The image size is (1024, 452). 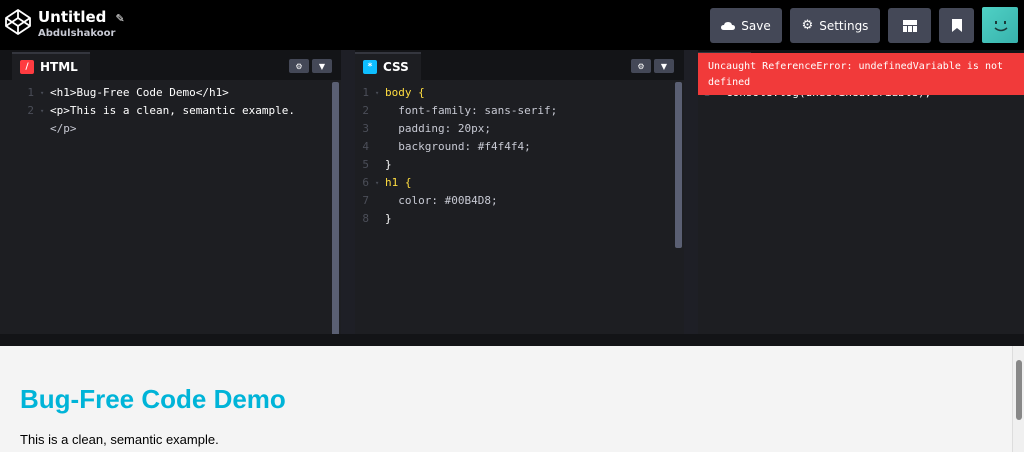 I want to click on code-line: 5}, so click(x=377, y=164).